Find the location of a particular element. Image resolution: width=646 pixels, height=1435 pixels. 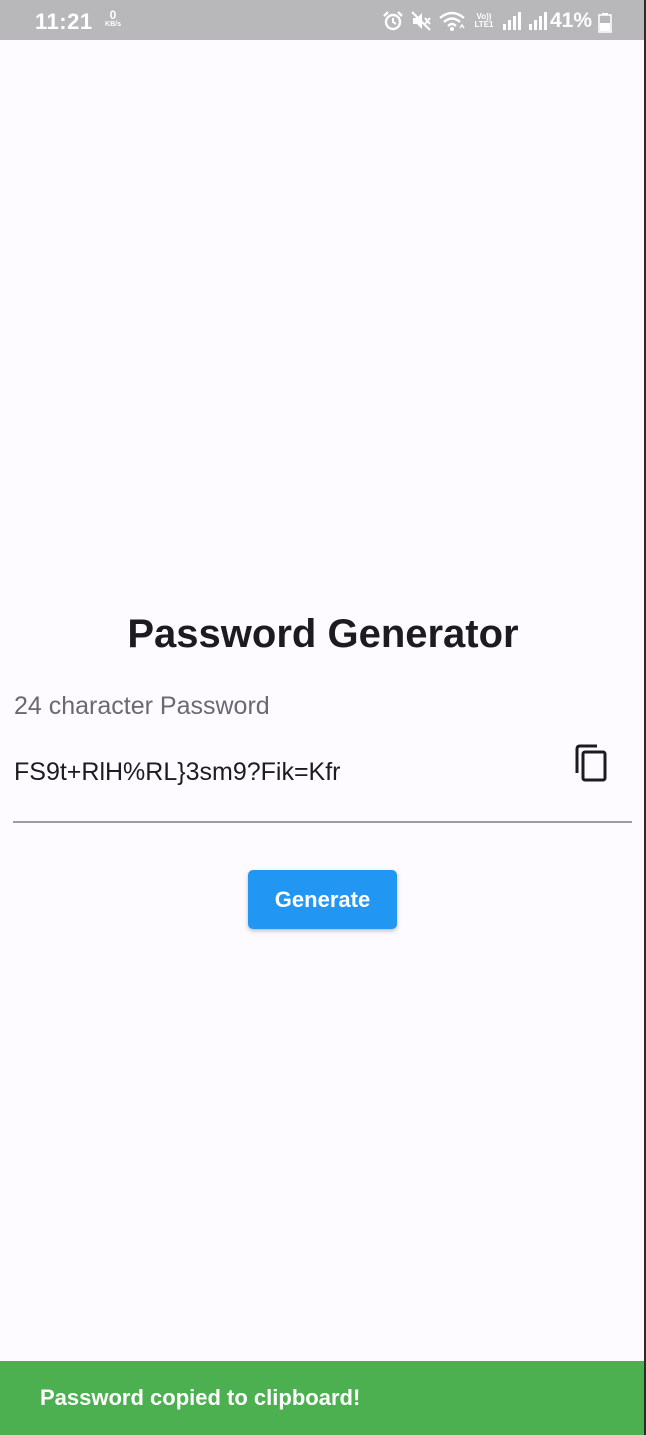

status-time: 11:21 is located at coordinates (64, 21).